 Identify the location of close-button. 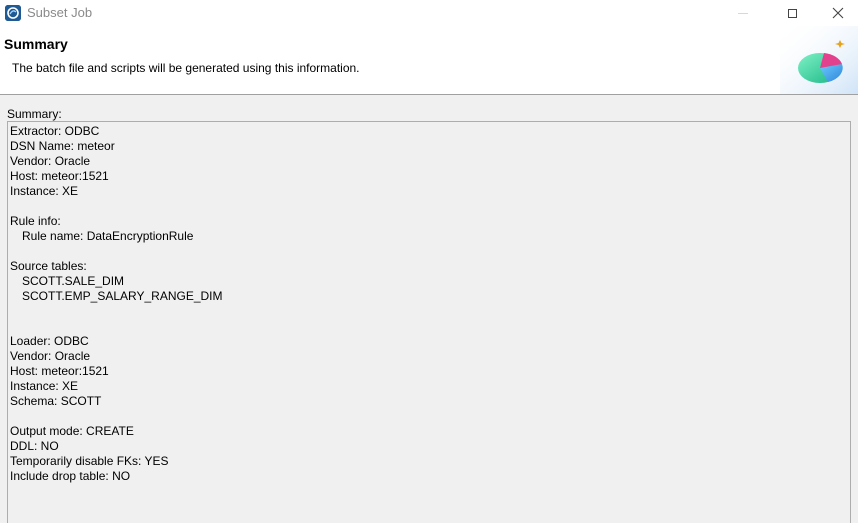
(836, 13).